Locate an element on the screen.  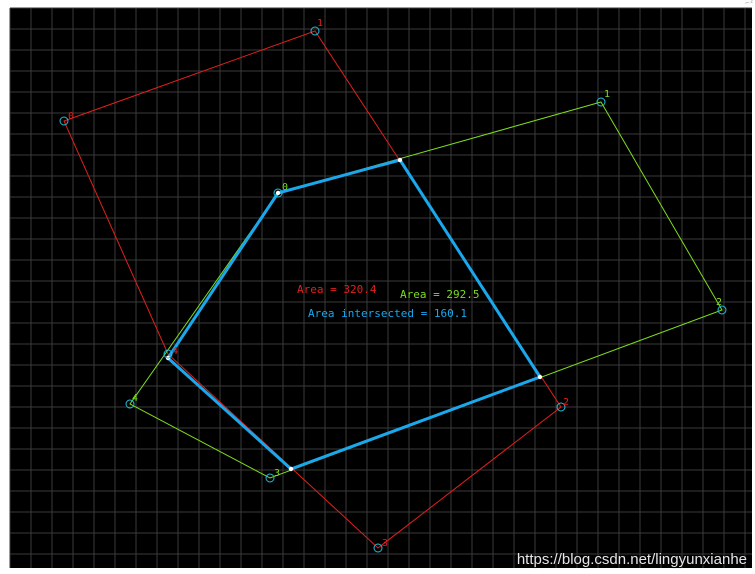
polygon-b-vertex-label: 3 is located at coordinates (277, 473).